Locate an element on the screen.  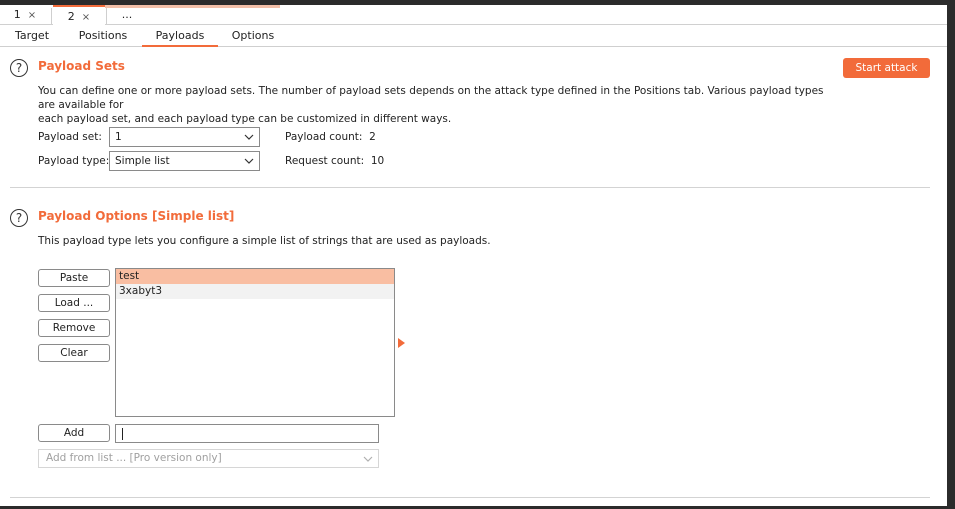
payload-list: test 3xabyt3 is located at coordinates (255, 342).